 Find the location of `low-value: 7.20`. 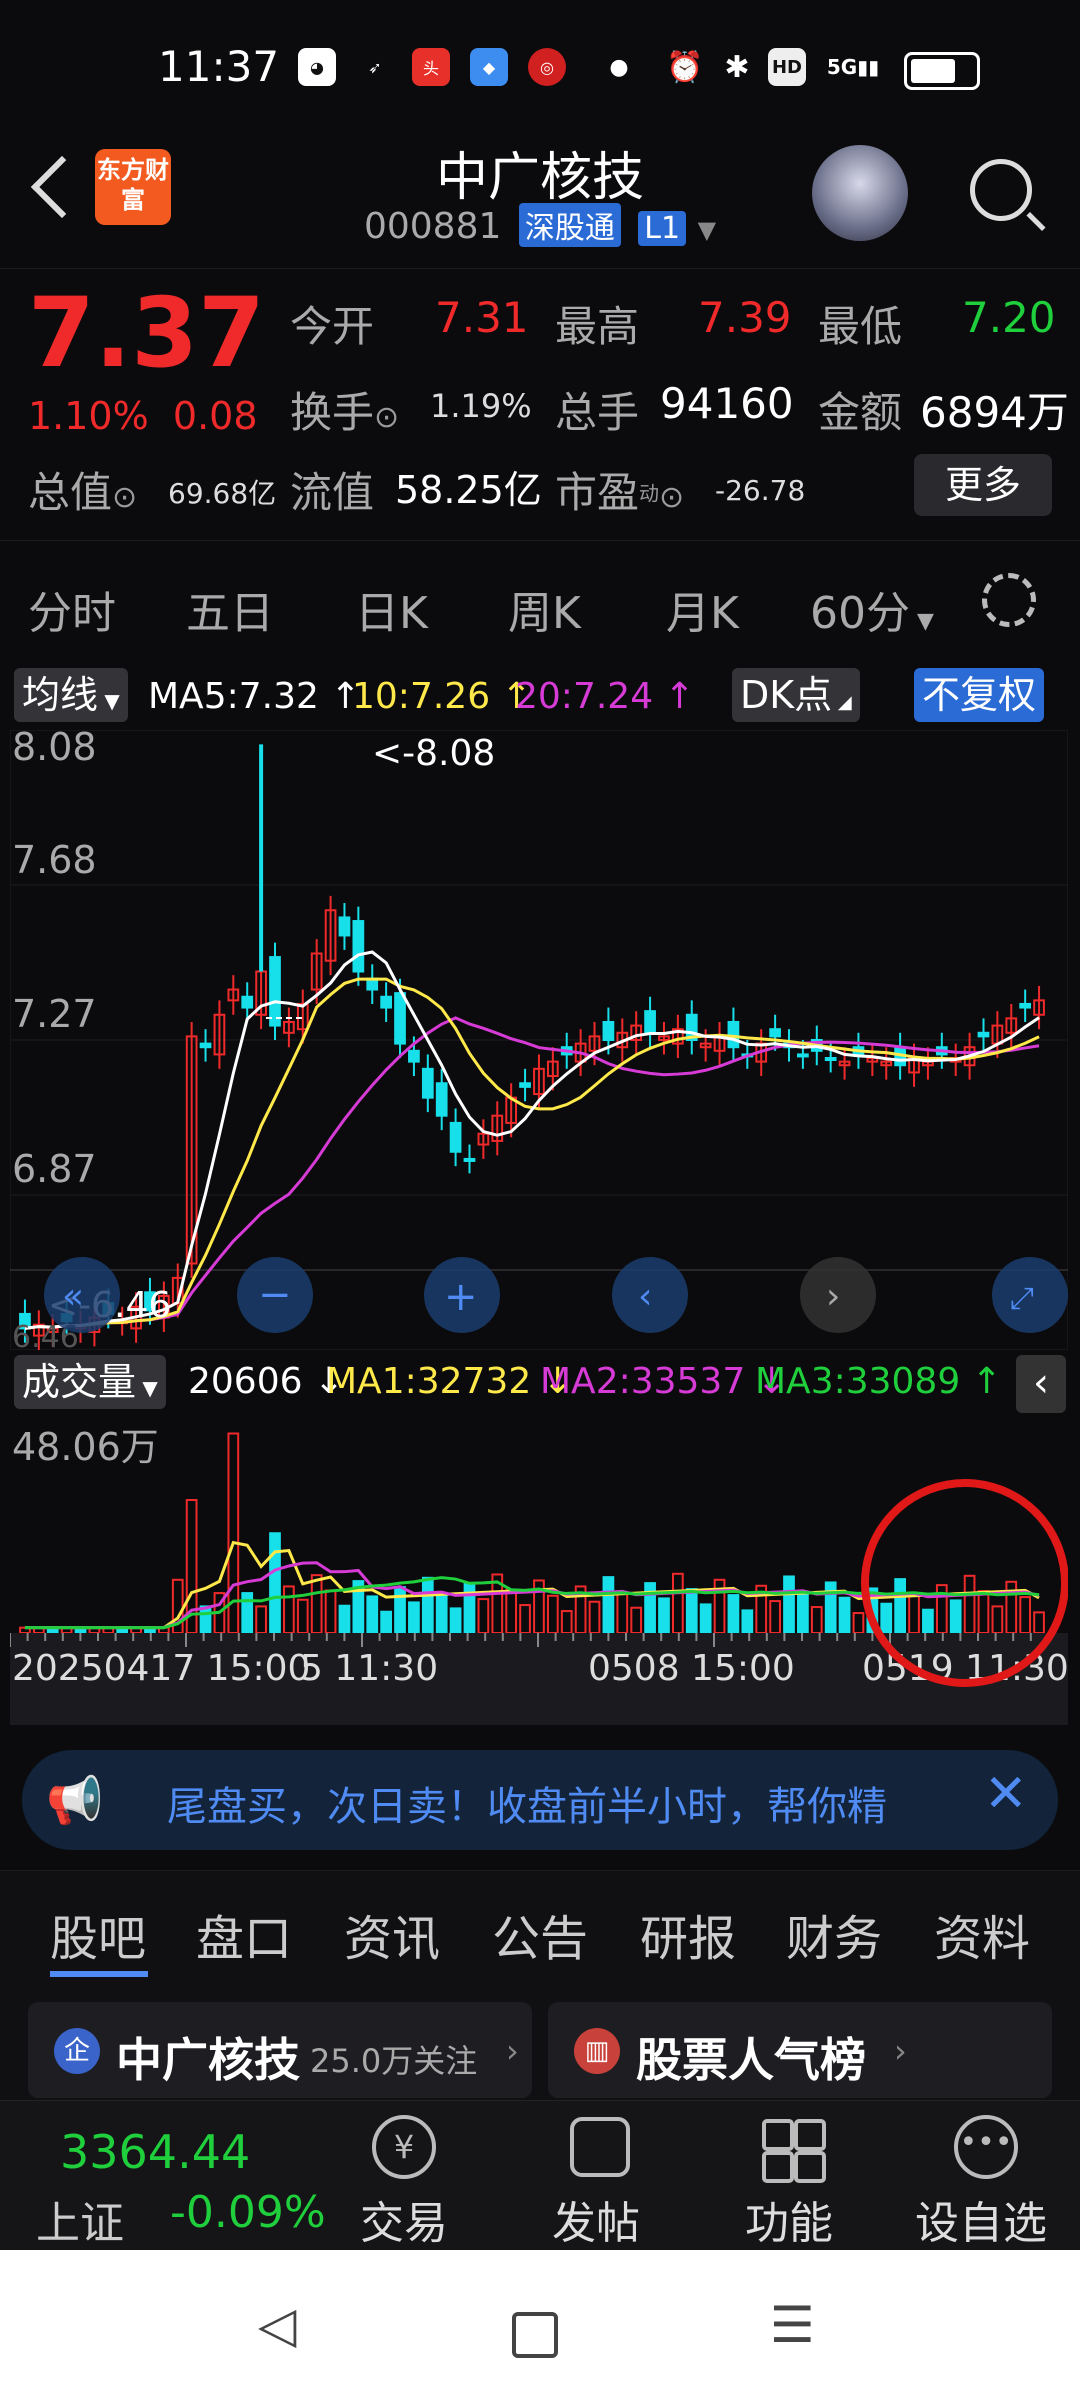

low-value: 7.20 is located at coordinates (1009, 317).